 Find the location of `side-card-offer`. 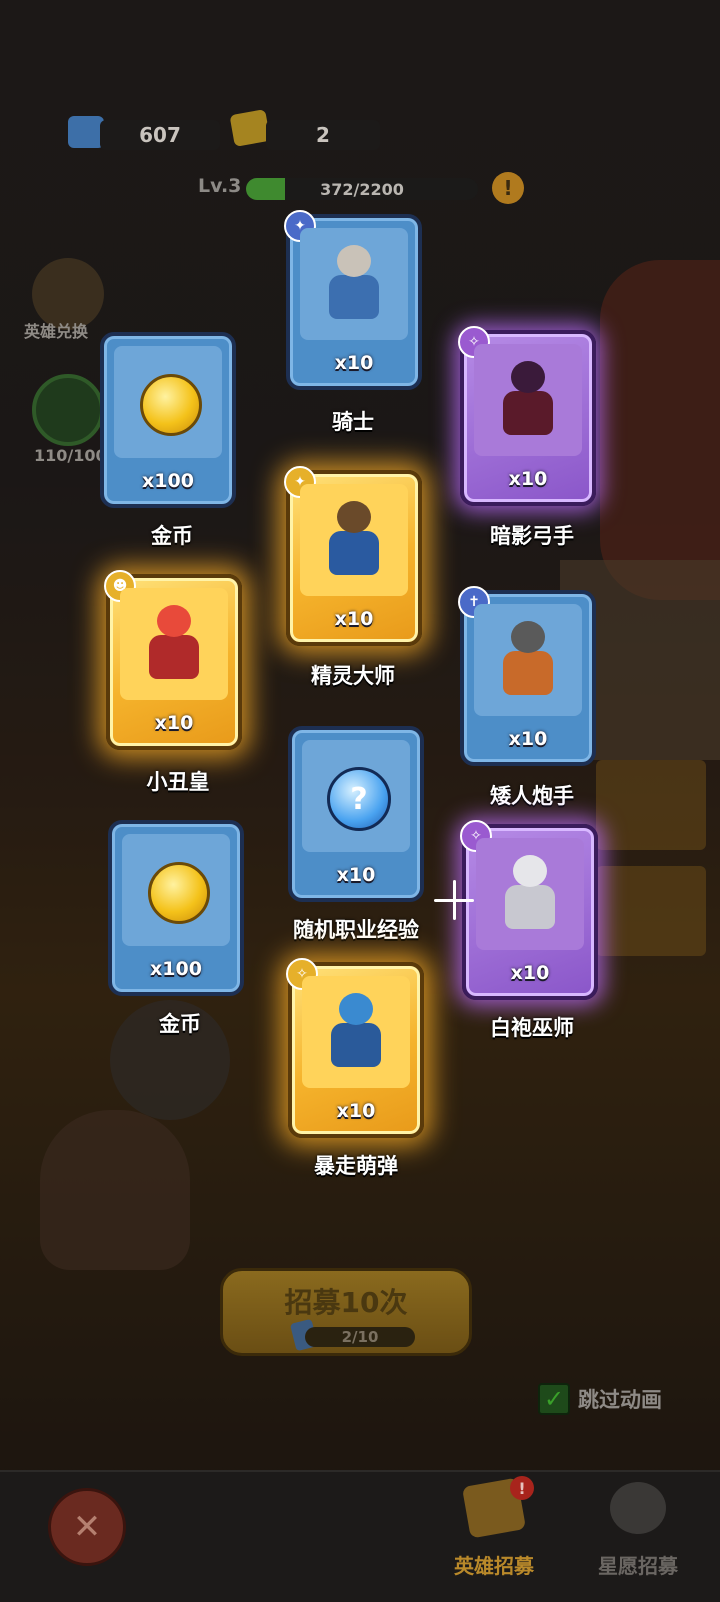

side-card-offer is located at coordinates (651, 911).